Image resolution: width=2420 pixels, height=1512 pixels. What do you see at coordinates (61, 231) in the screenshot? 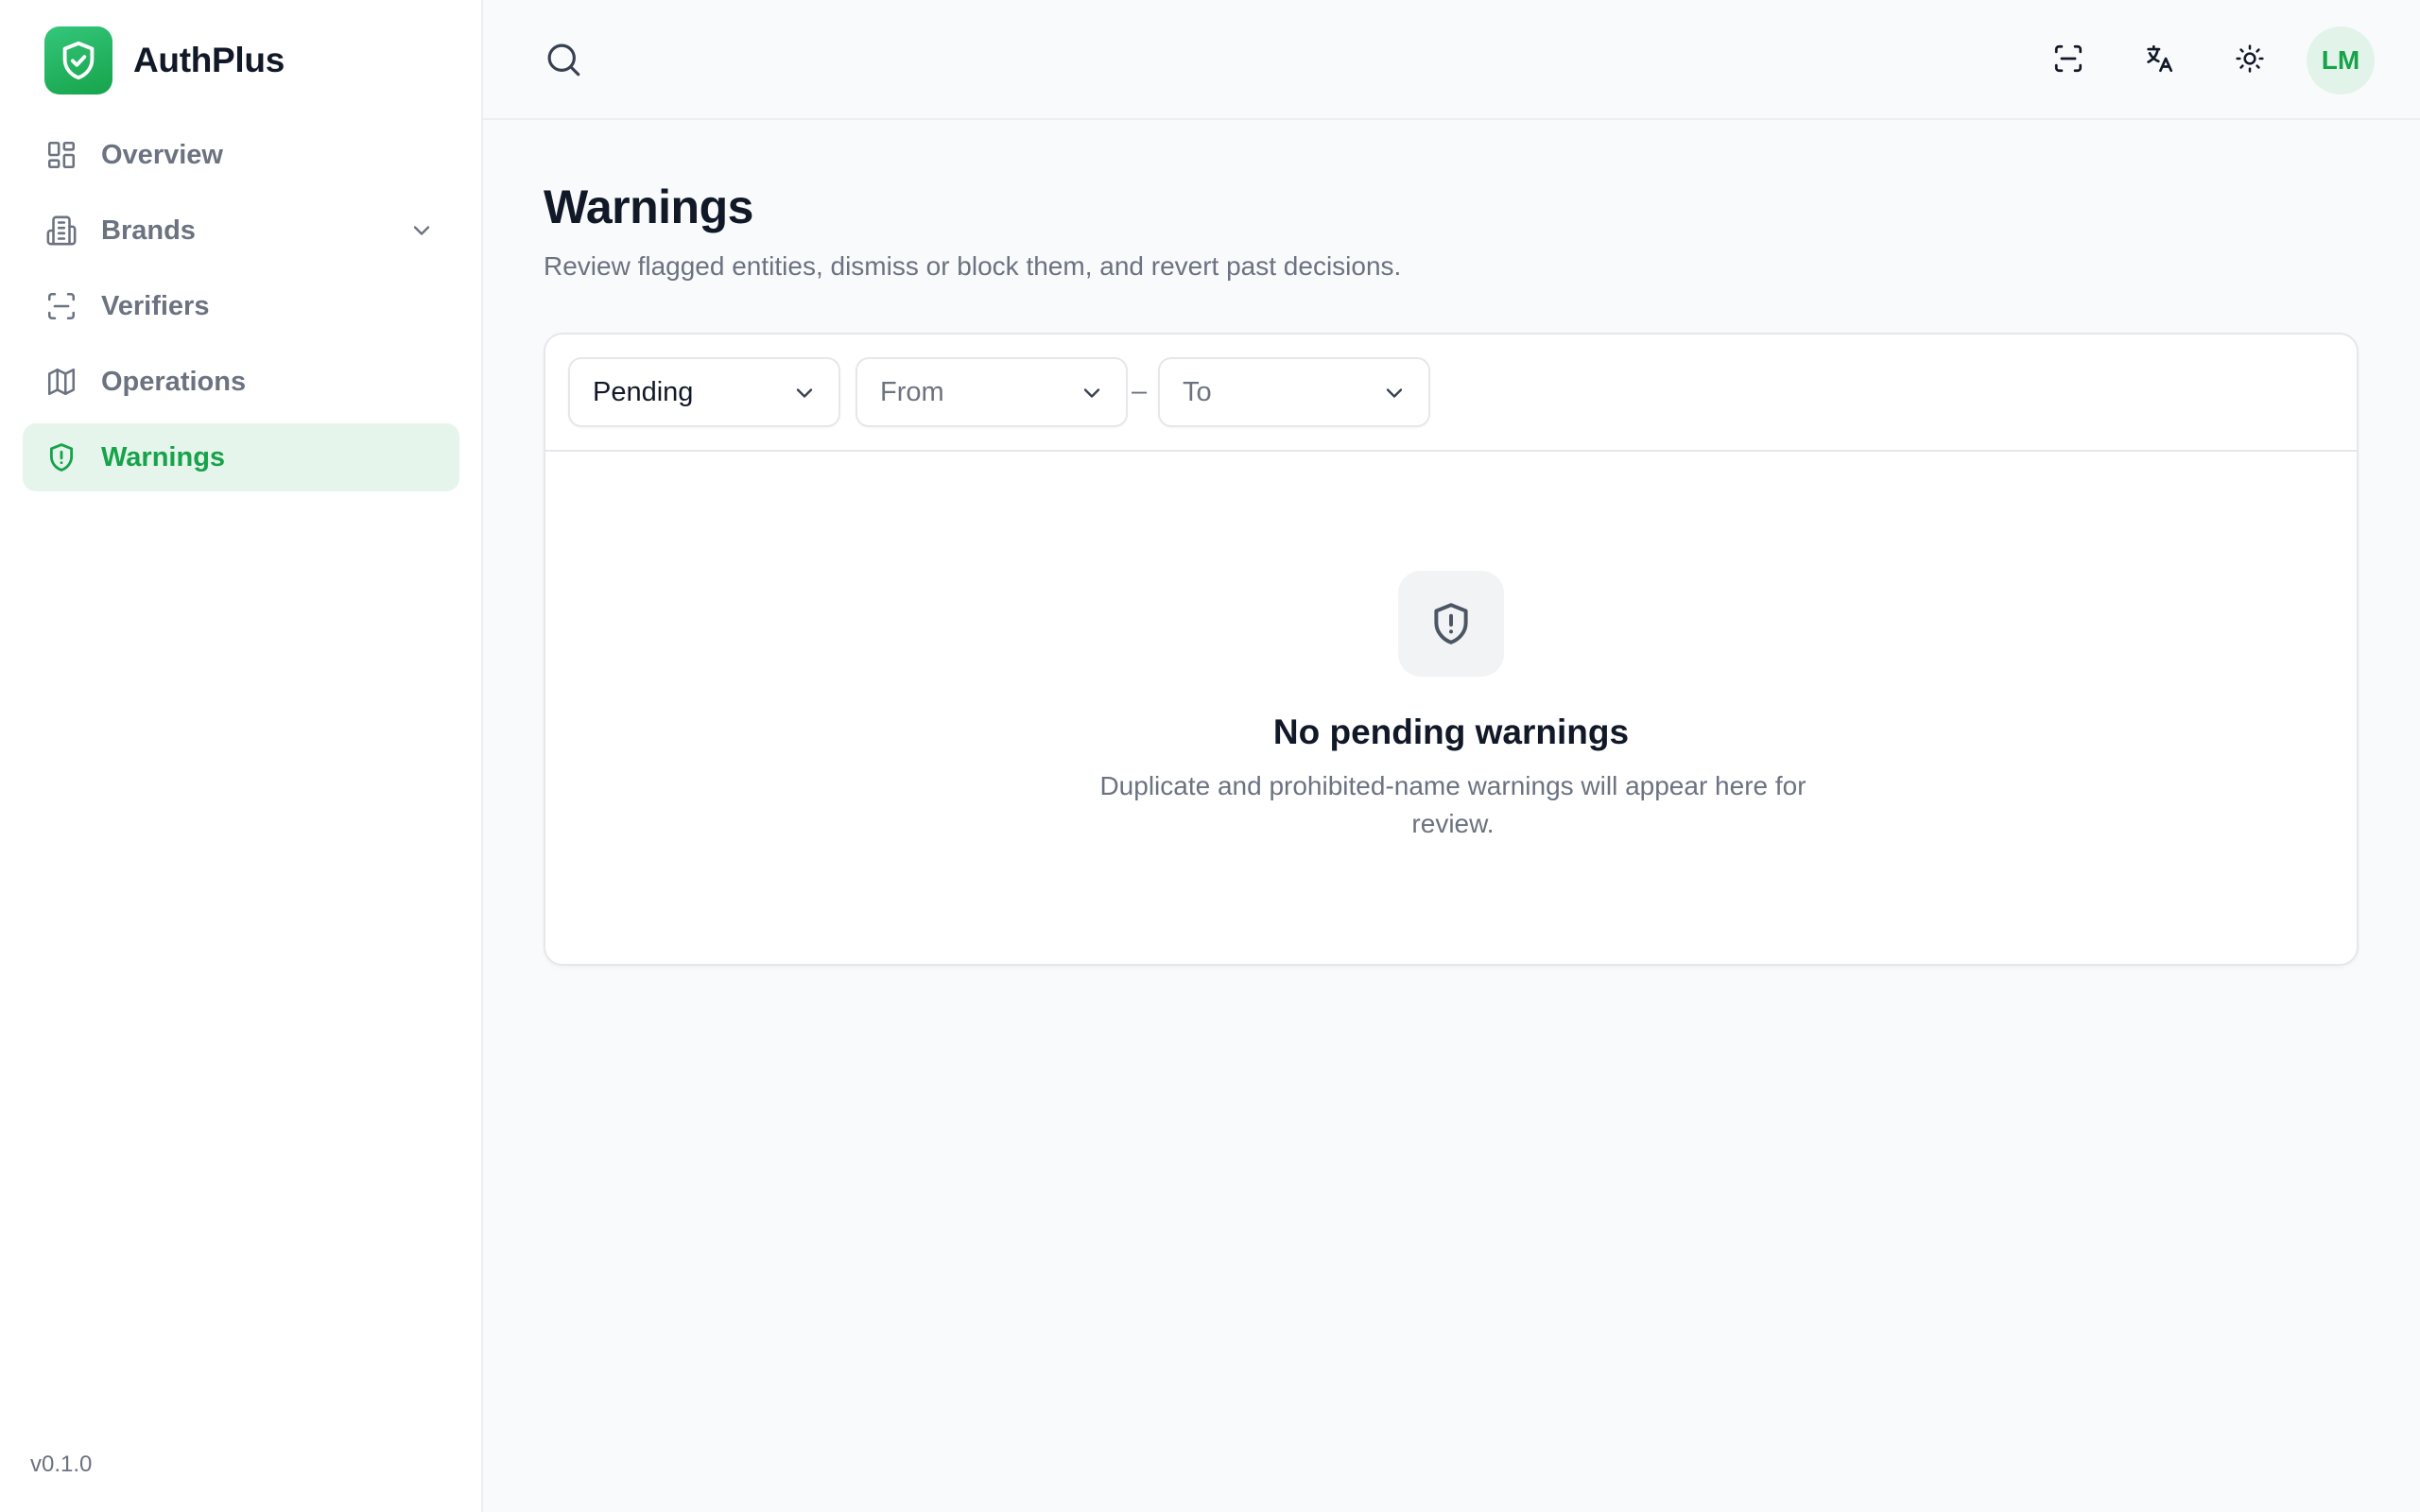
I see `building-icon` at bounding box center [61, 231].